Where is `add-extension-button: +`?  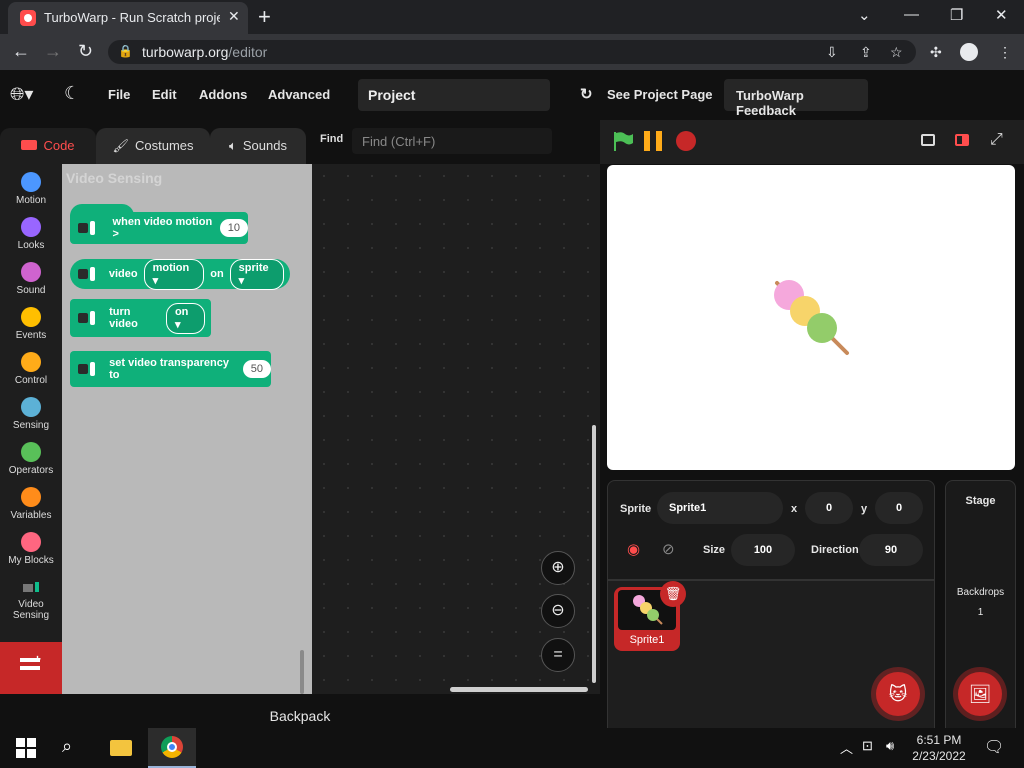
add-extension-button: + is located at coordinates (31, 668).